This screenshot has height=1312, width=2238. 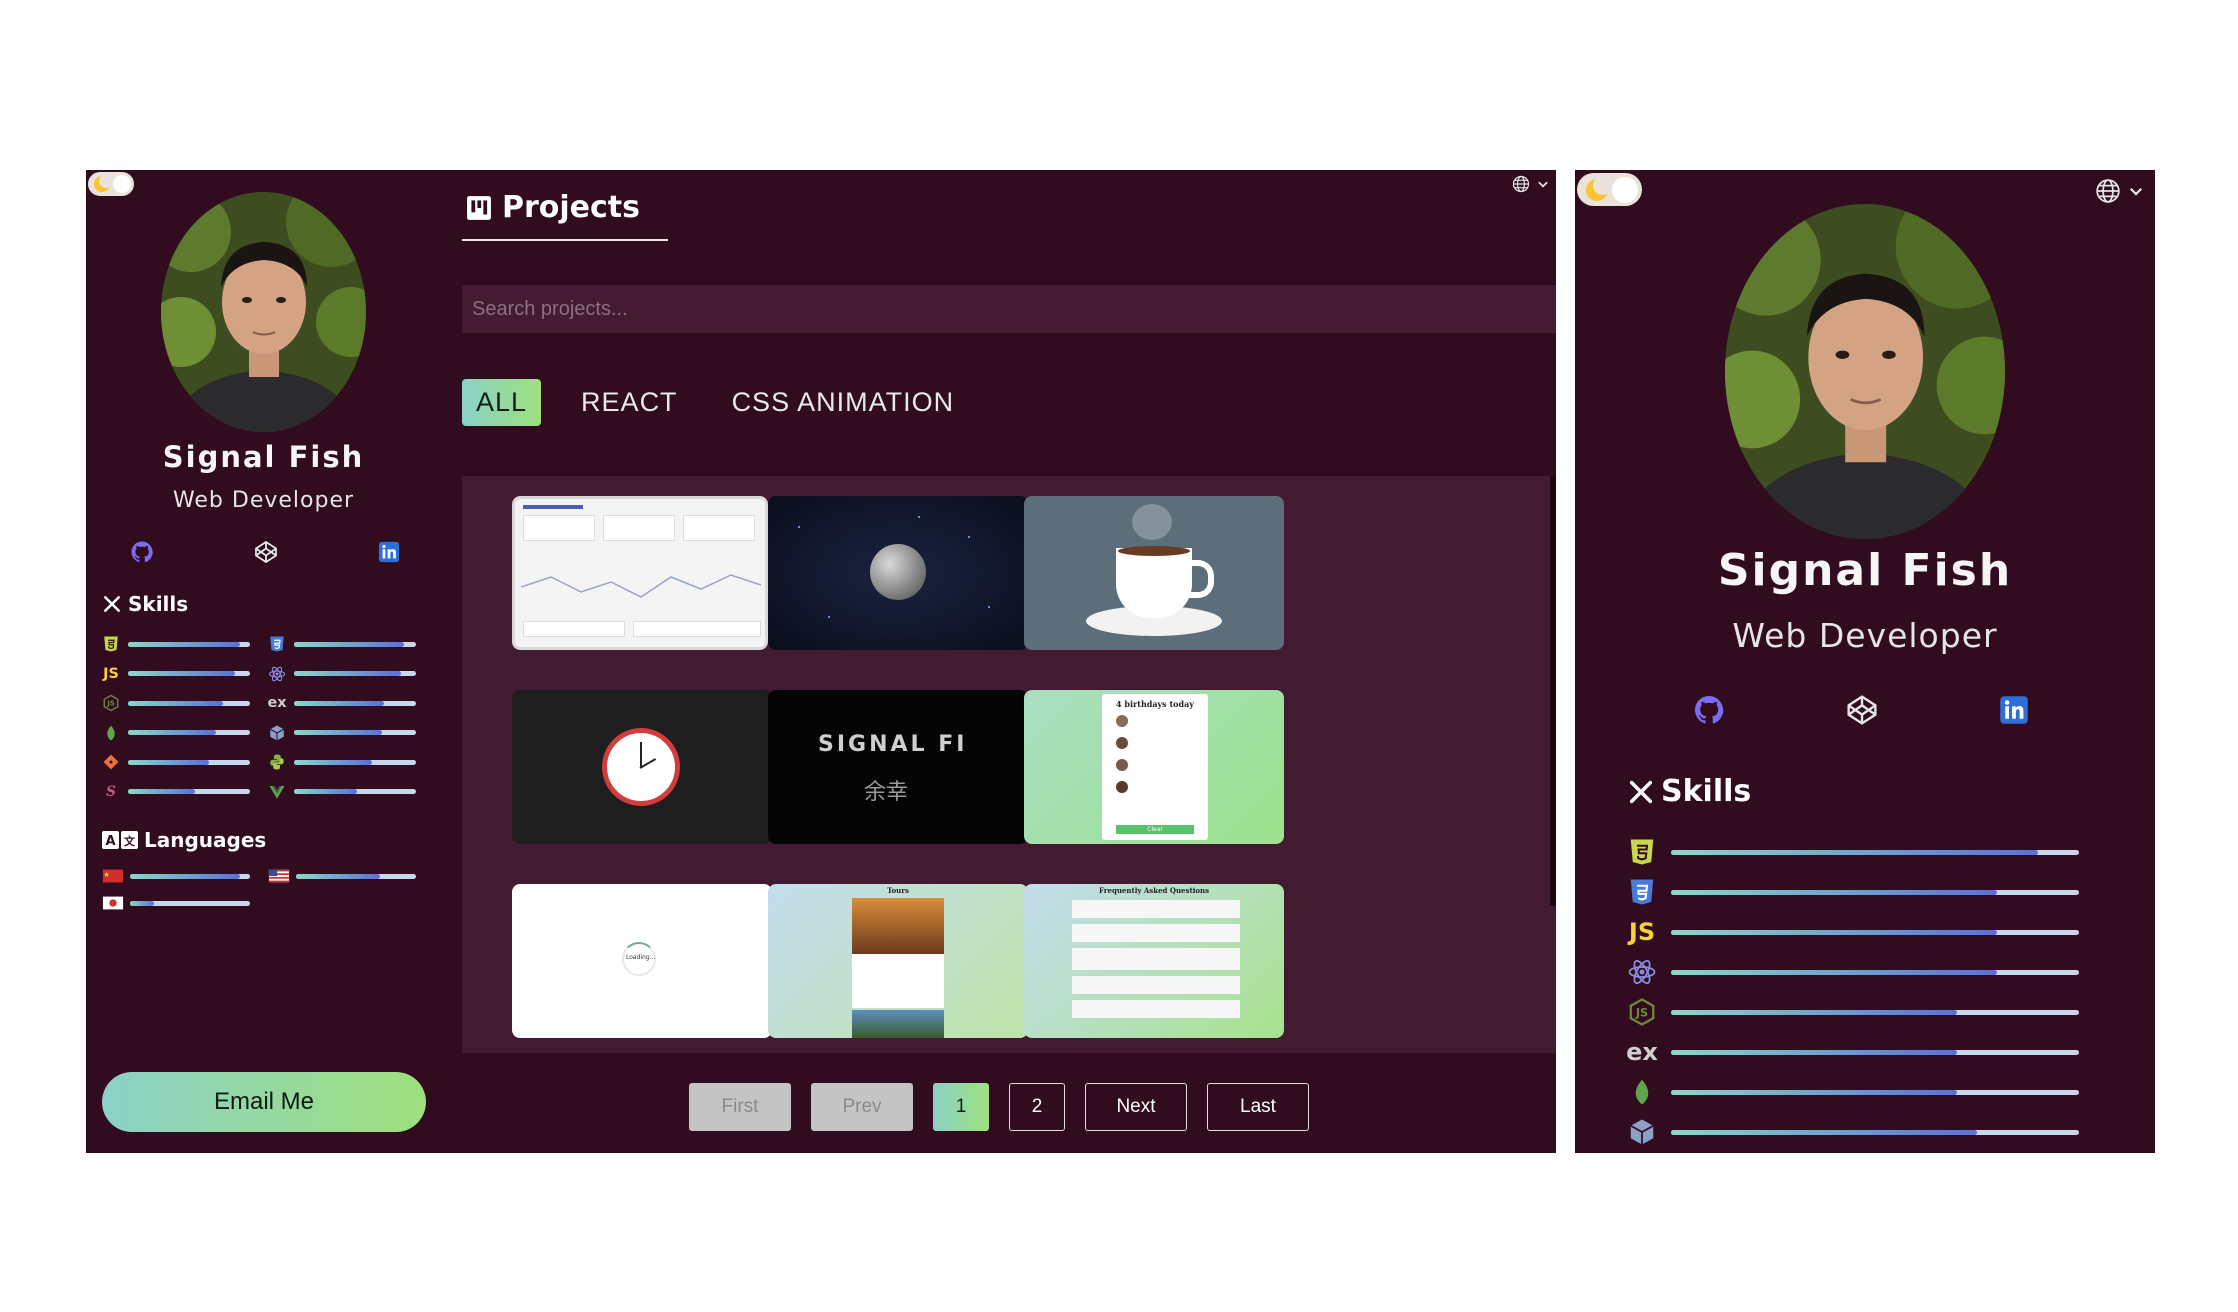 What do you see at coordinates (1154, 961) in the screenshot?
I see `project-card-faq: Frequently Asked Questions` at bounding box center [1154, 961].